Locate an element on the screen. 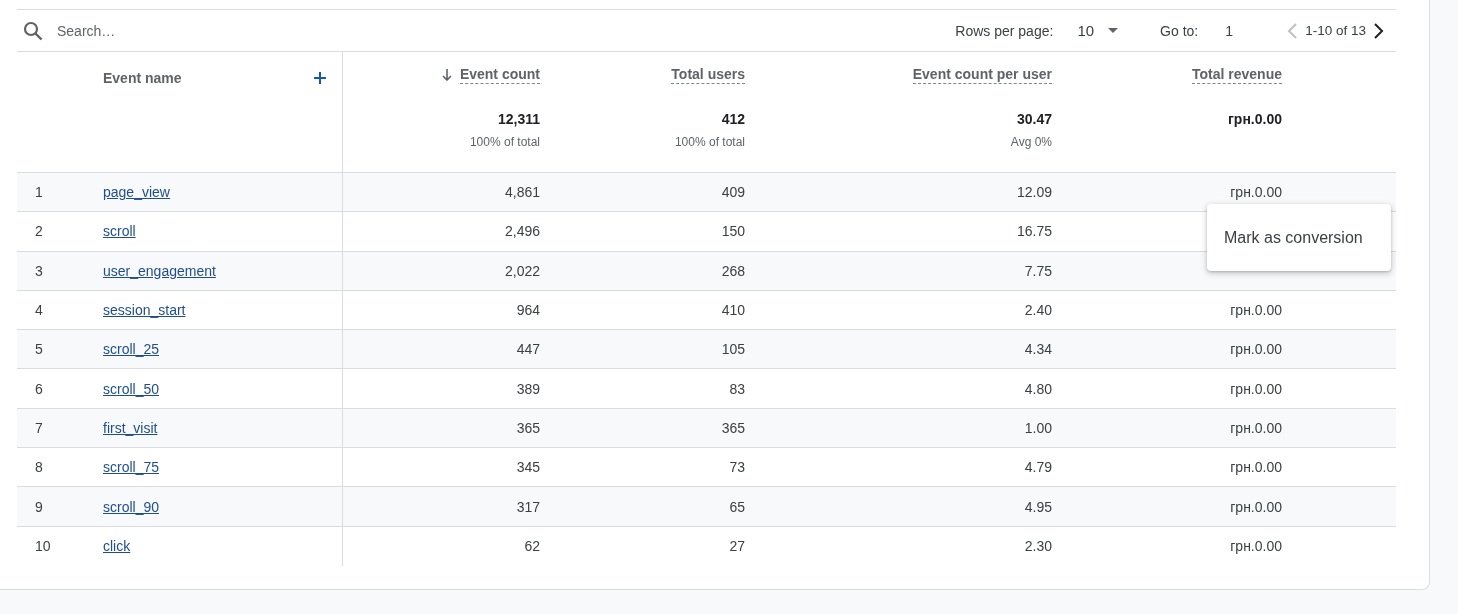 The width and height of the screenshot is (1458, 614). row-number: 10 is located at coordinates (43, 547).